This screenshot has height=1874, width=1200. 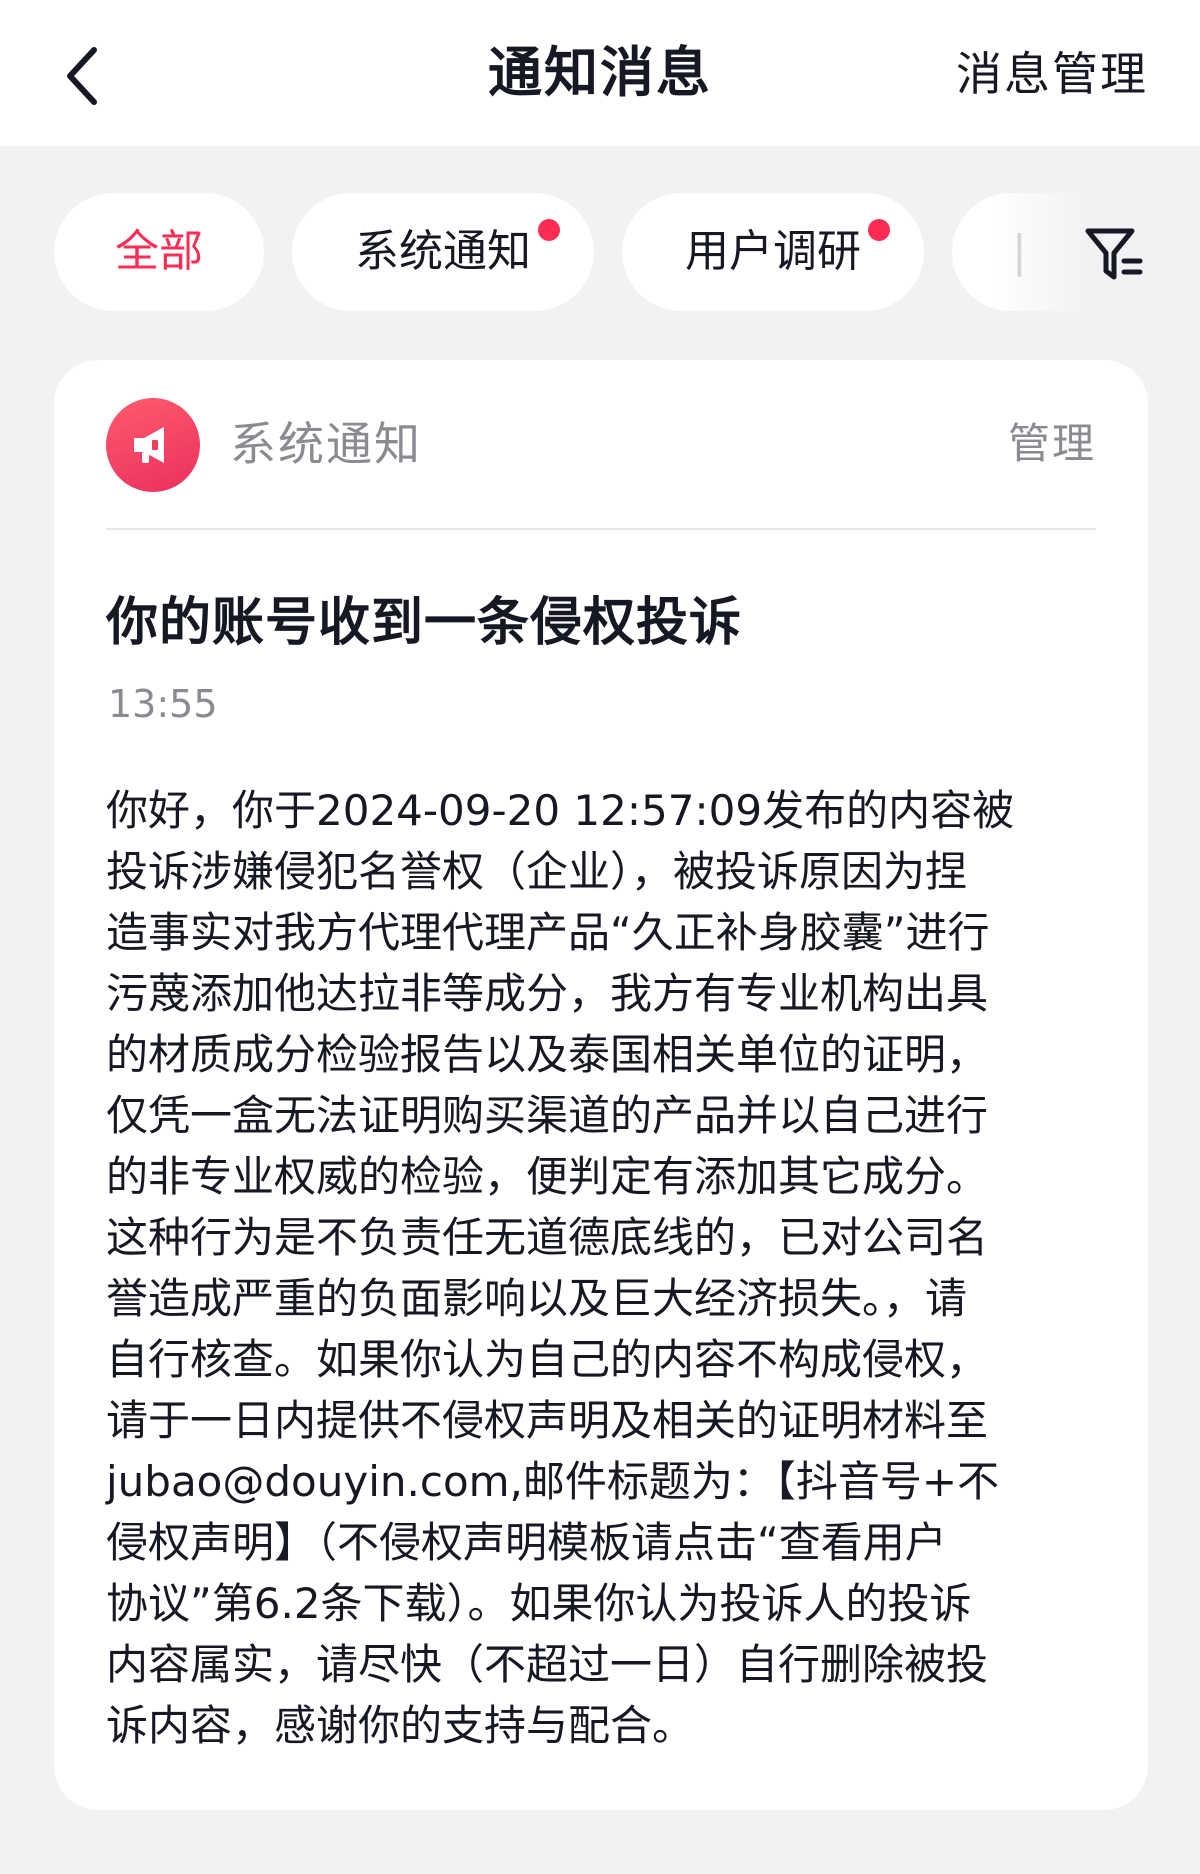 I want to click on tab-label: 用户调研, so click(x=773, y=251).